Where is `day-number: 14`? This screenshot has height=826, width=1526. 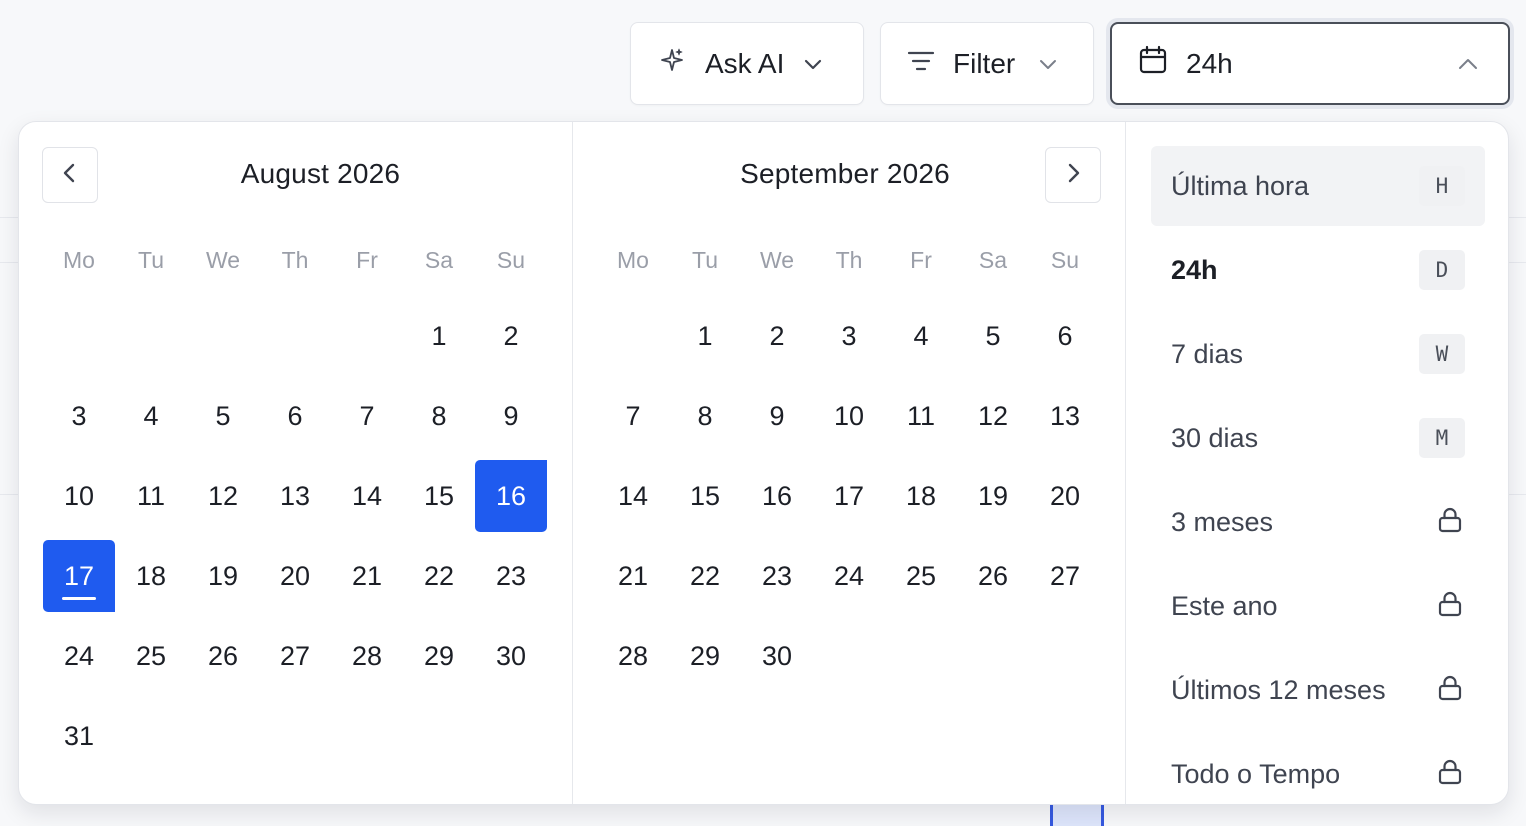 day-number: 14 is located at coordinates (633, 495).